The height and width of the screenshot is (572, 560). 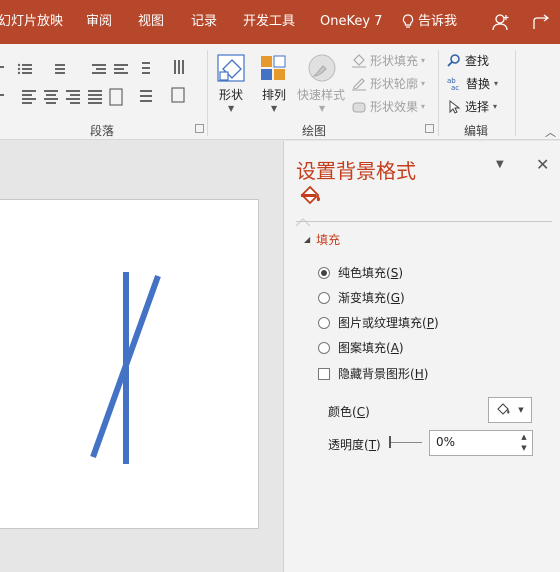 I want to click on option-label: 渐变填充, so click(x=362, y=298).